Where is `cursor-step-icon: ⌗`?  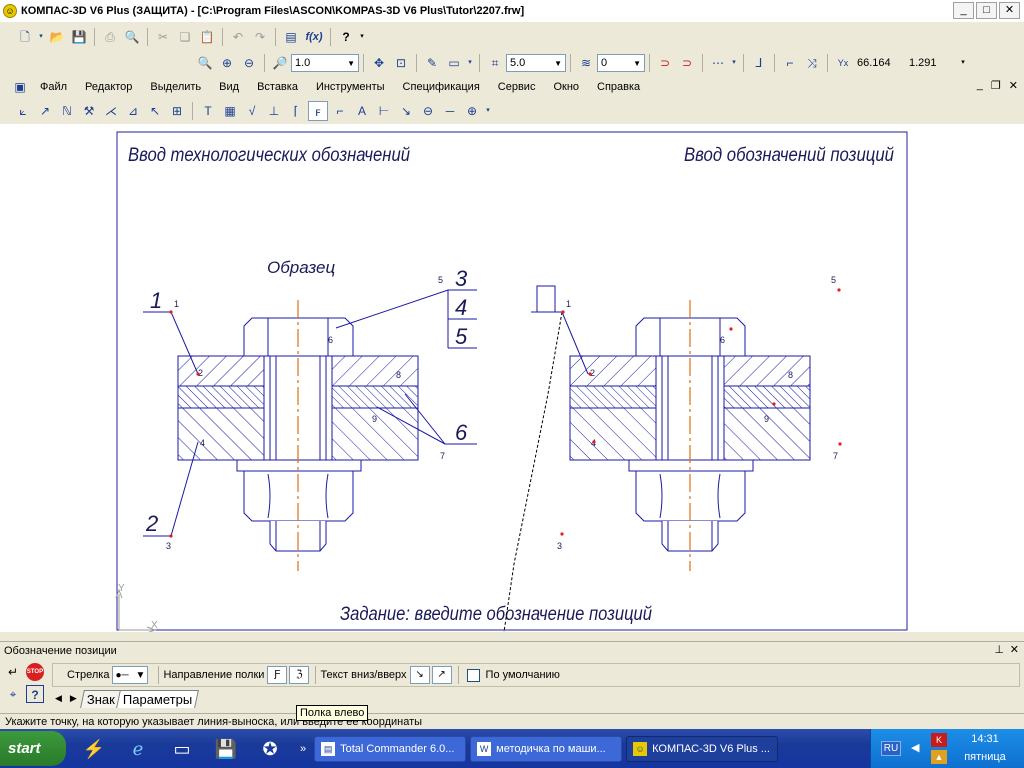 cursor-step-icon: ⌗ is located at coordinates (495, 63).